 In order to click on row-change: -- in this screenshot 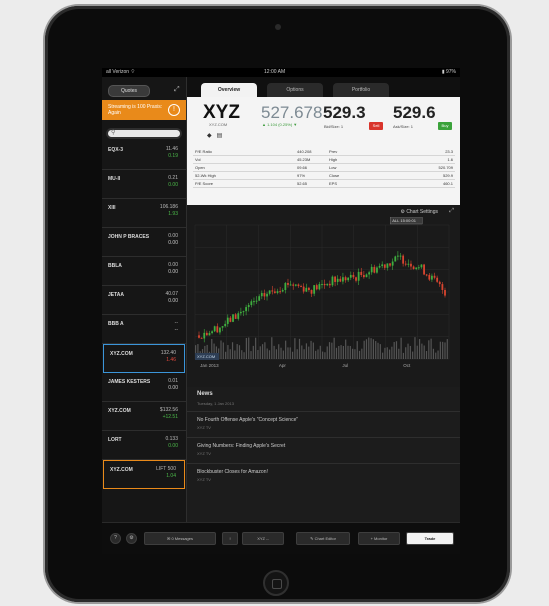, I will do `click(176, 330)`.